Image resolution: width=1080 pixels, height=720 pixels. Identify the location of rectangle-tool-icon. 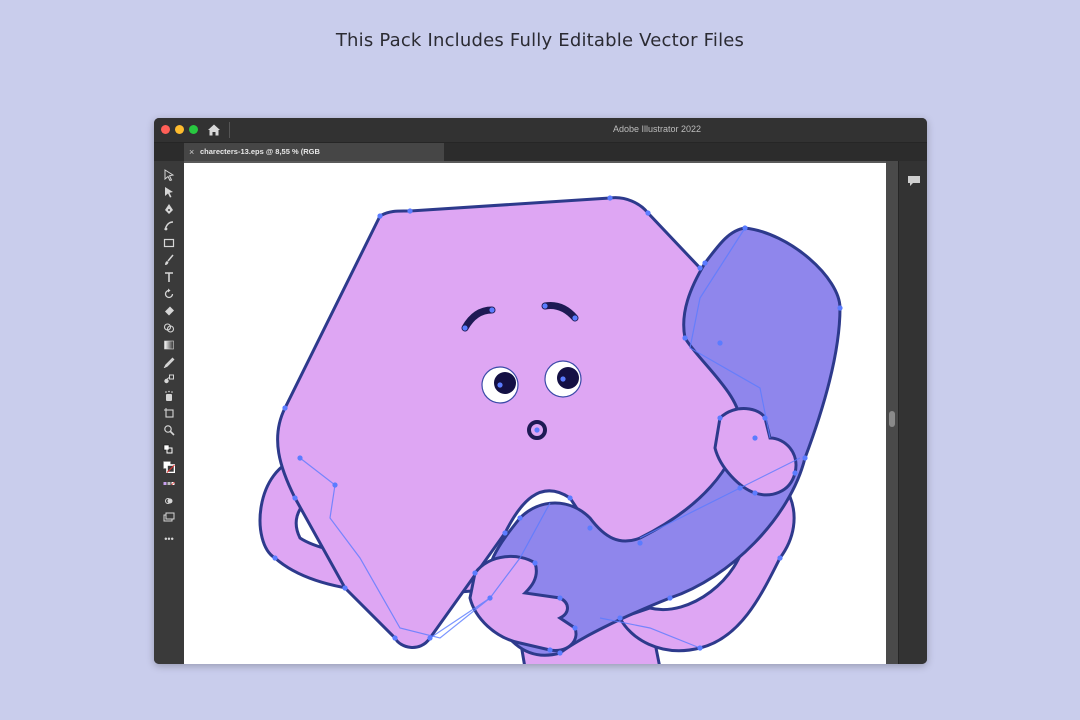
(169, 242).